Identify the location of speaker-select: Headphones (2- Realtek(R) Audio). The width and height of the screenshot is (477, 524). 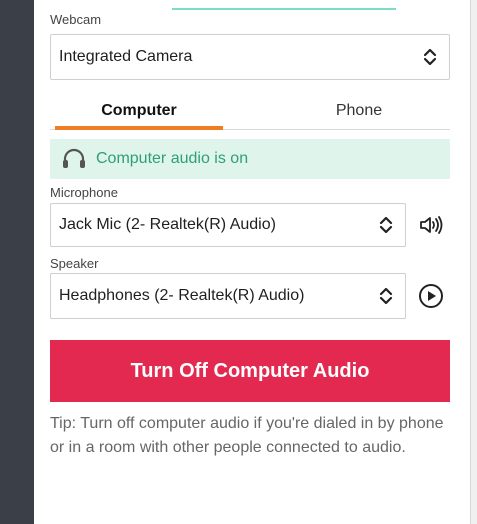
(228, 296).